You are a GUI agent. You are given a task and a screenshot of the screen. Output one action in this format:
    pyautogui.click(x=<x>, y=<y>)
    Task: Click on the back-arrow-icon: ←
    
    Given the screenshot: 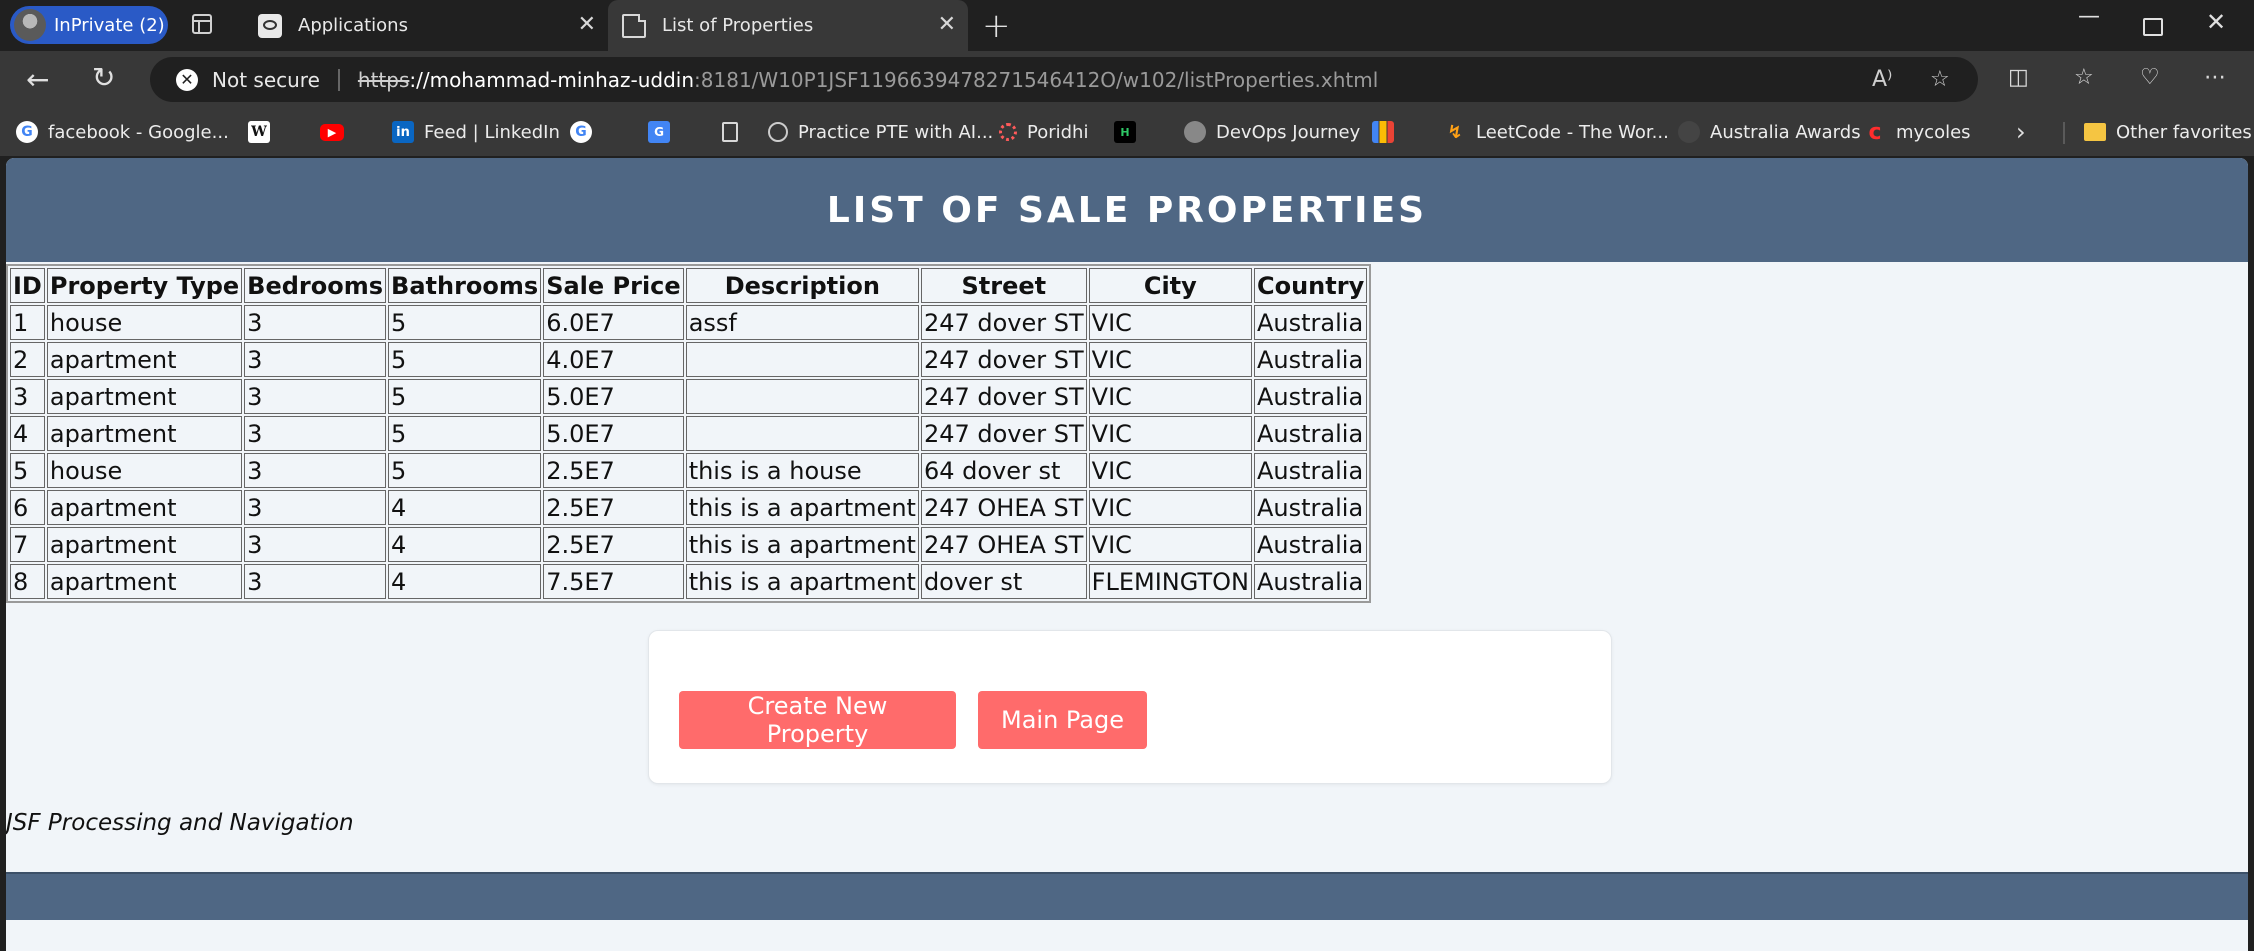 What is the action you would take?
    pyautogui.click(x=37, y=79)
    